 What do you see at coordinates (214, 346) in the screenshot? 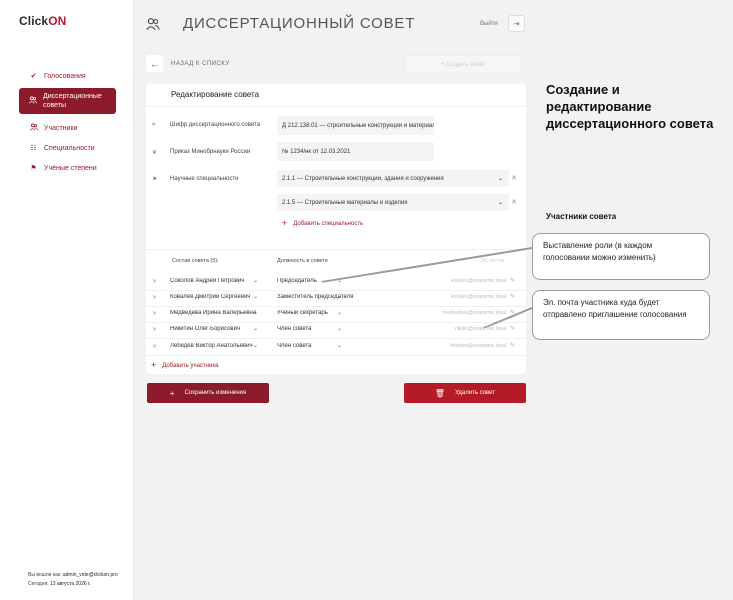
I see `member-name: Лебедев Виктор Анатольевич` at bounding box center [214, 346].